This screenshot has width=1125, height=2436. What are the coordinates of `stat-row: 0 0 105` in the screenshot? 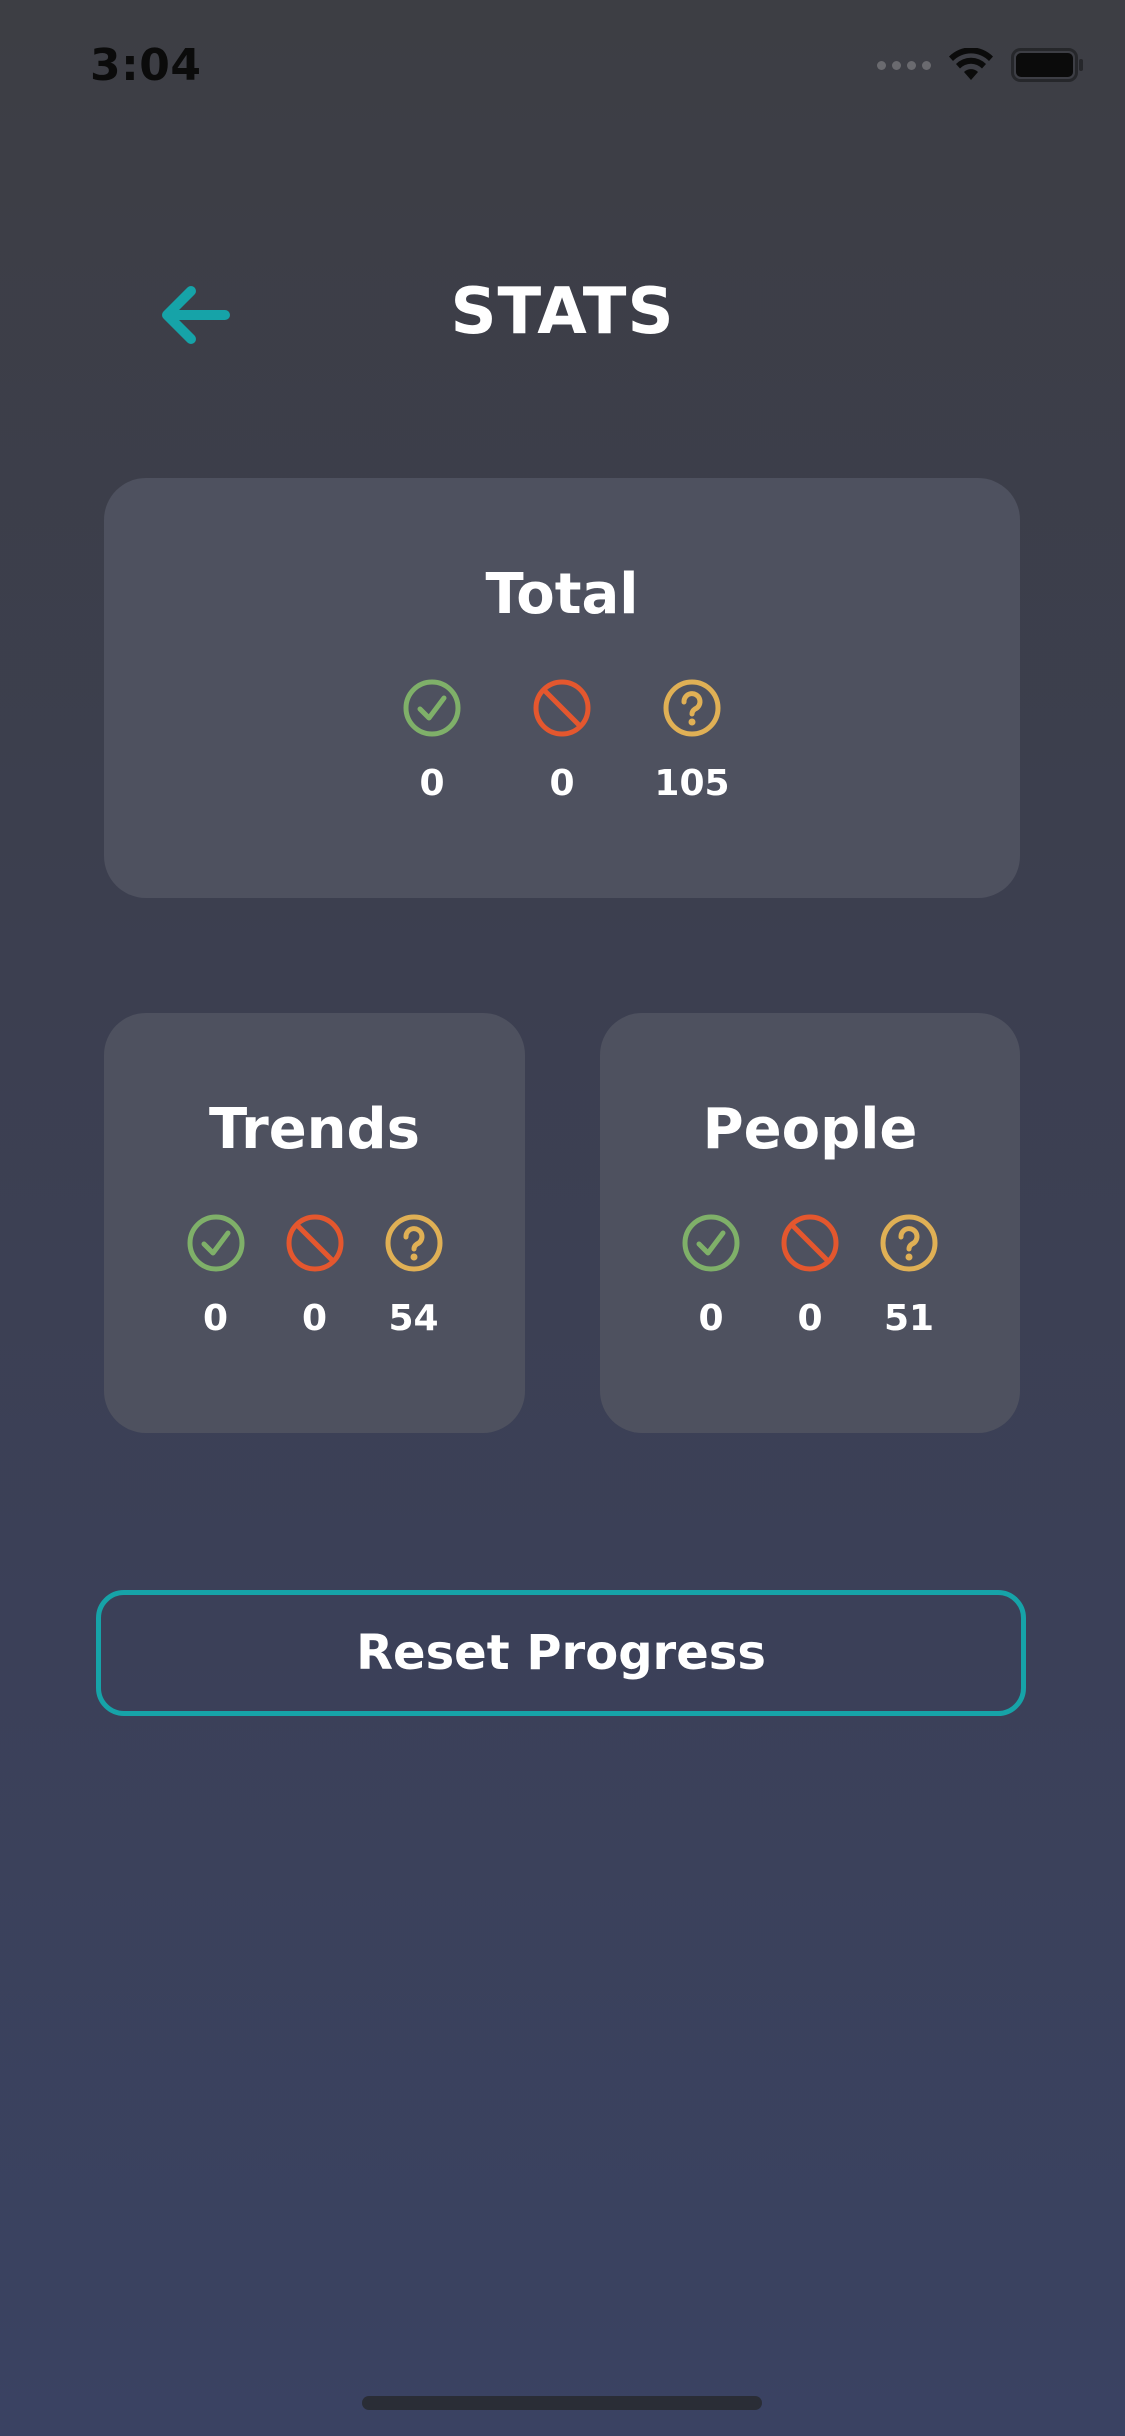 It's located at (562, 742).